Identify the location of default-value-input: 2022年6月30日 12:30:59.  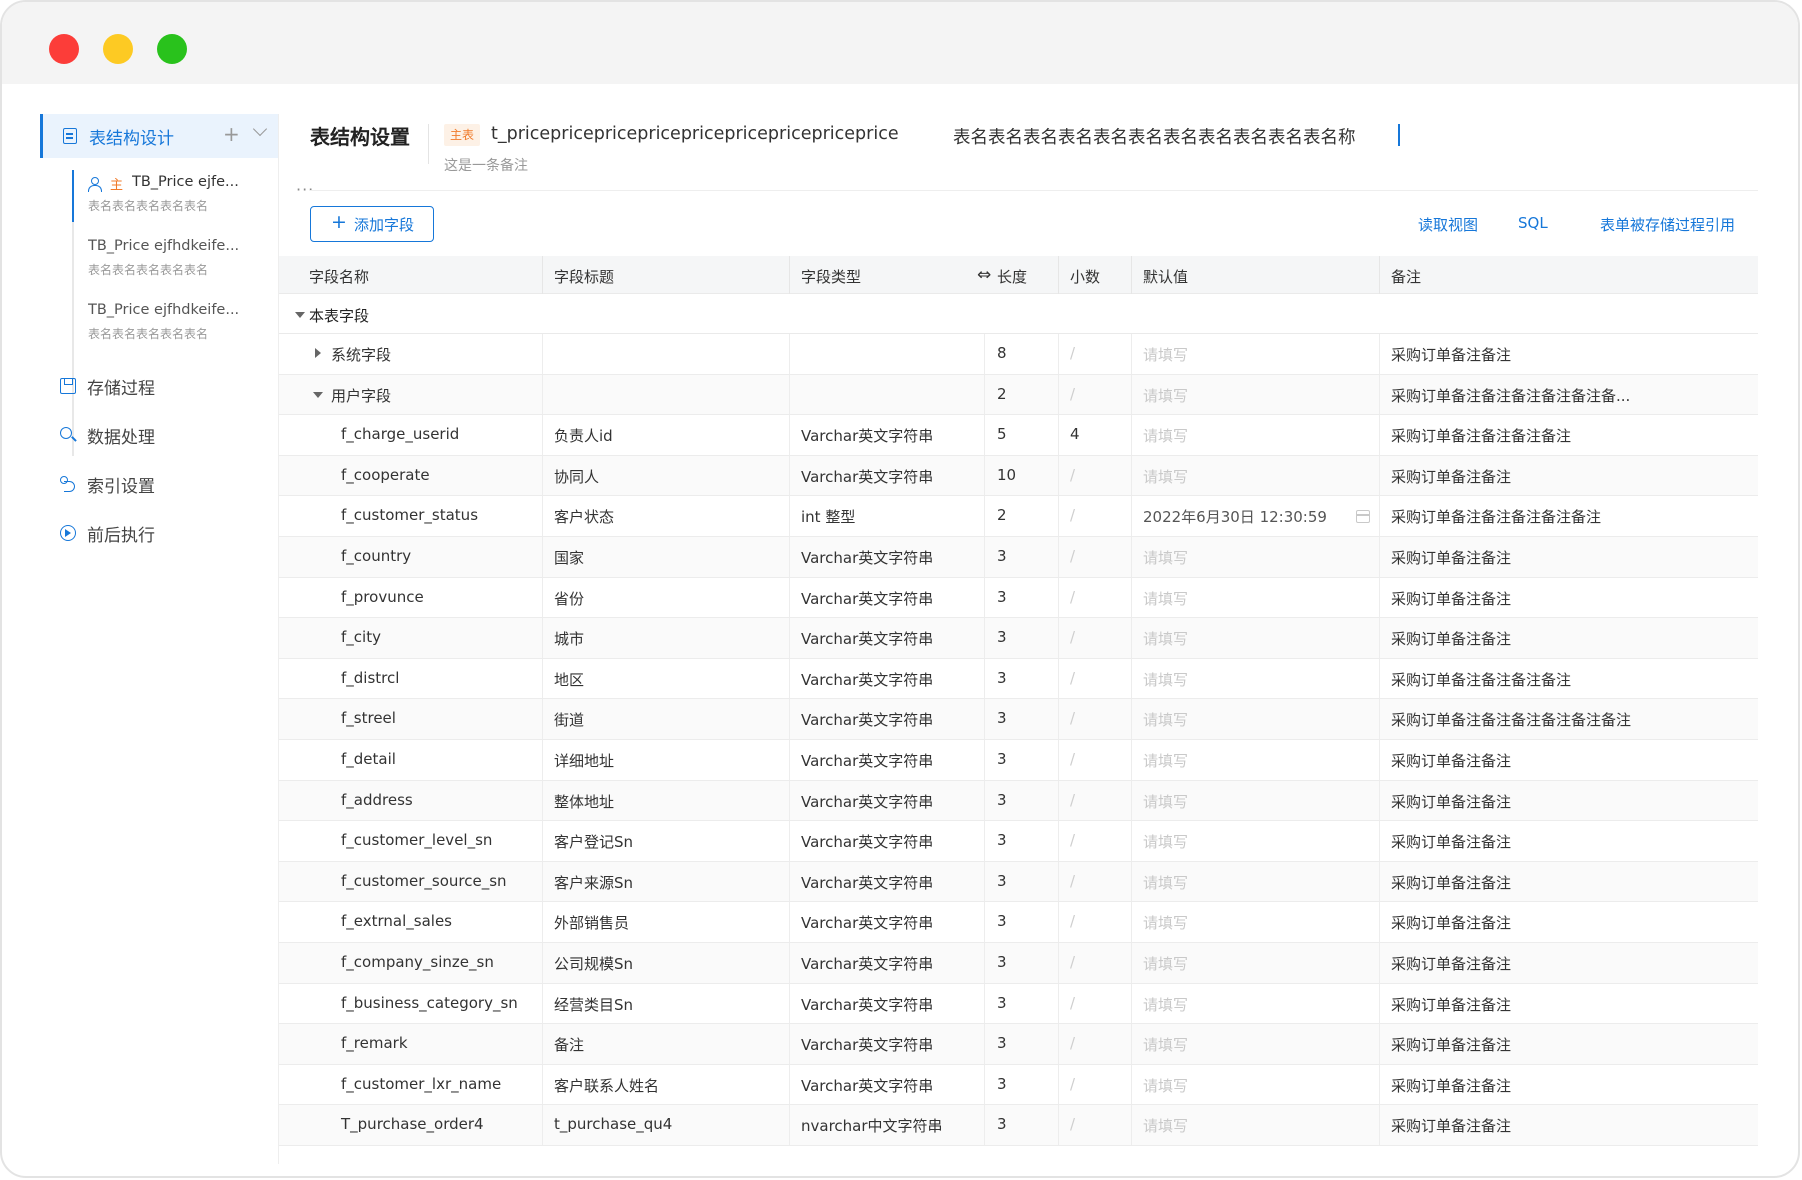
(1235, 516).